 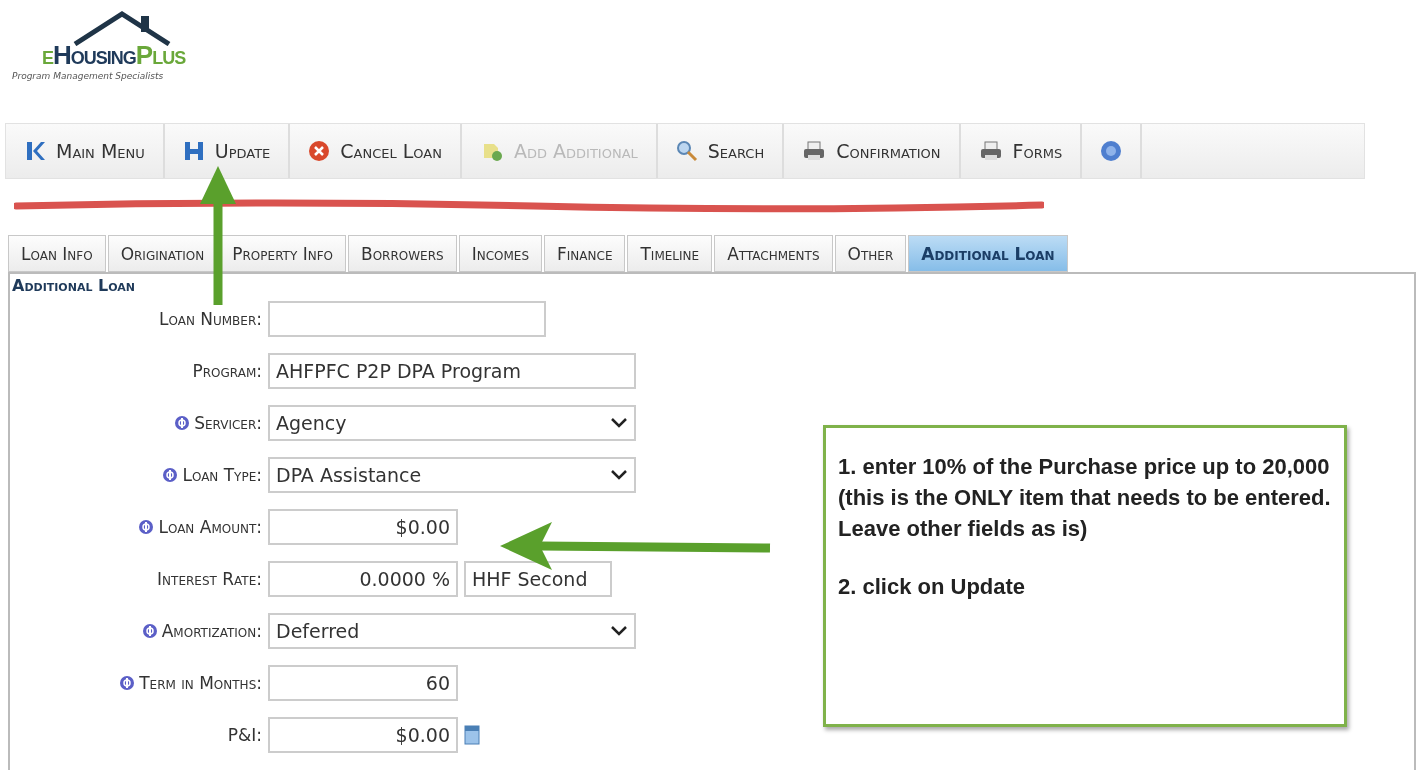 What do you see at coordinates (452, 631) in the screenshot?
I see `dropdown: Deferred` at bounding box center [452, 631].